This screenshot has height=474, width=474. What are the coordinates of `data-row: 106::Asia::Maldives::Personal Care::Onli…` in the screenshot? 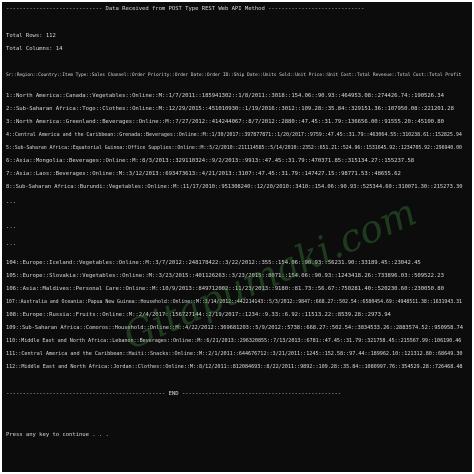 It's located at (225, 289).